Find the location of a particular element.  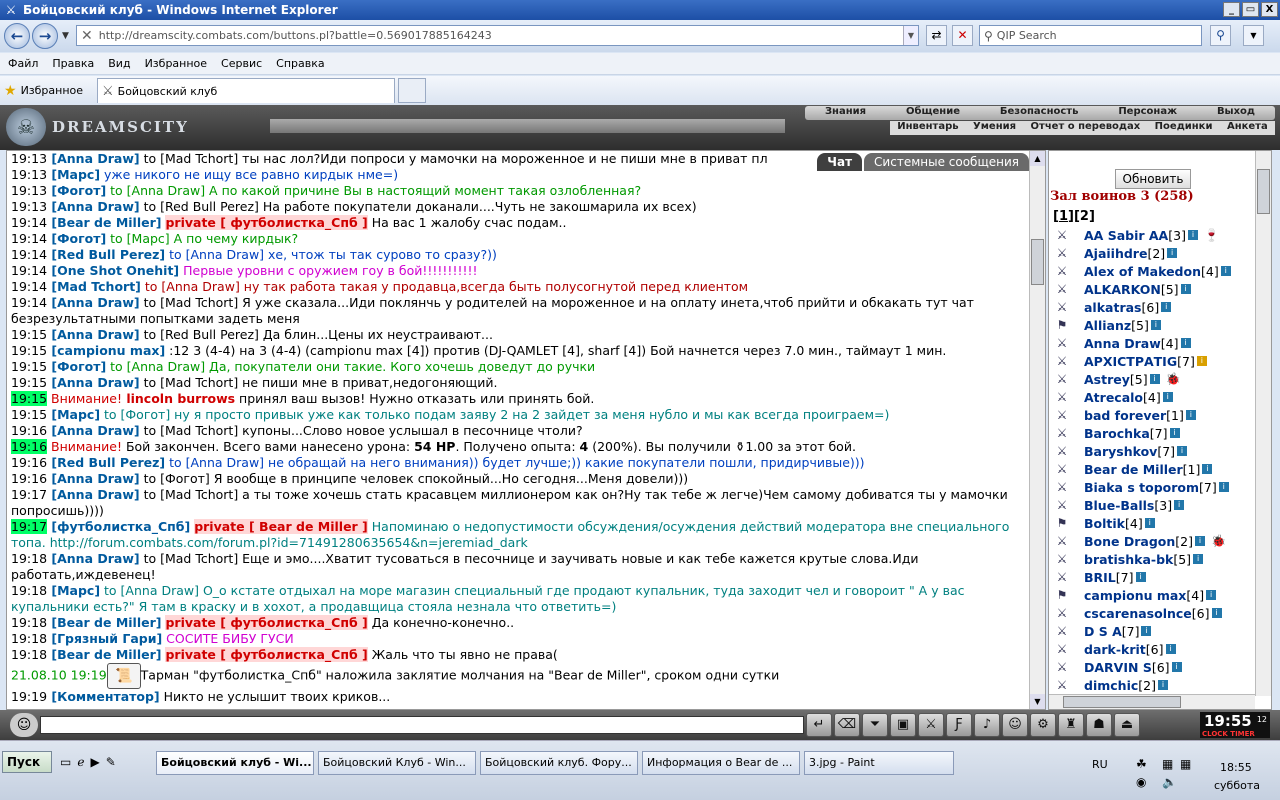

close-button: X is located at coordinates (1269, 9).